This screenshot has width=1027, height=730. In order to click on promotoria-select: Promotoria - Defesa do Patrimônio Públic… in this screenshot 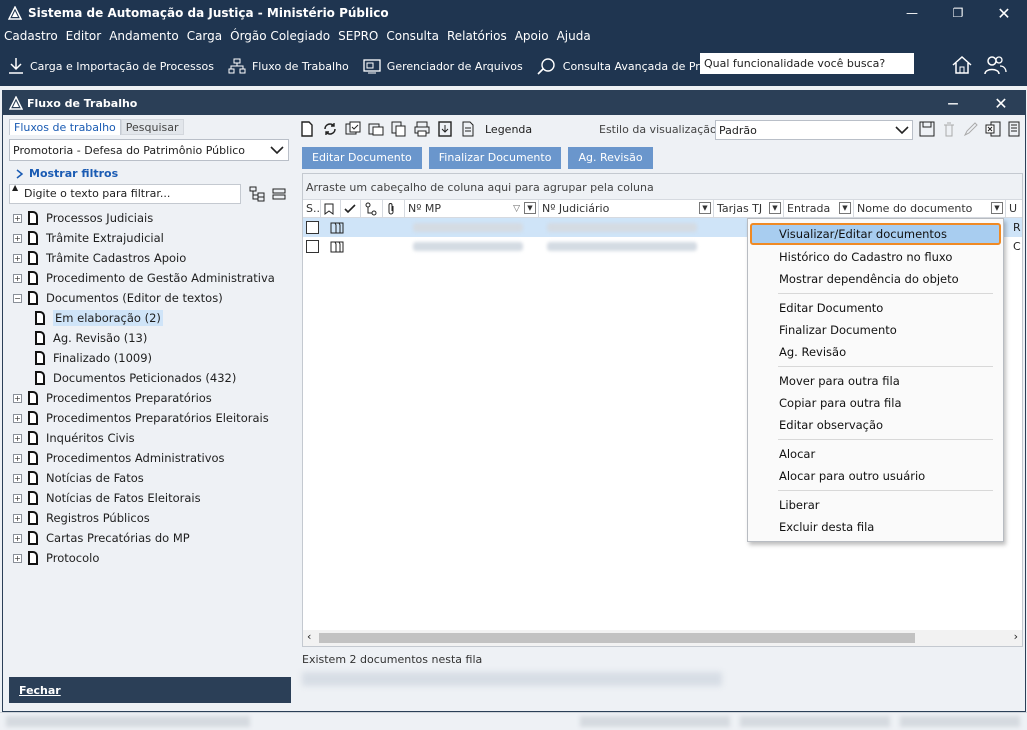, I will do `click(149, 150)`.